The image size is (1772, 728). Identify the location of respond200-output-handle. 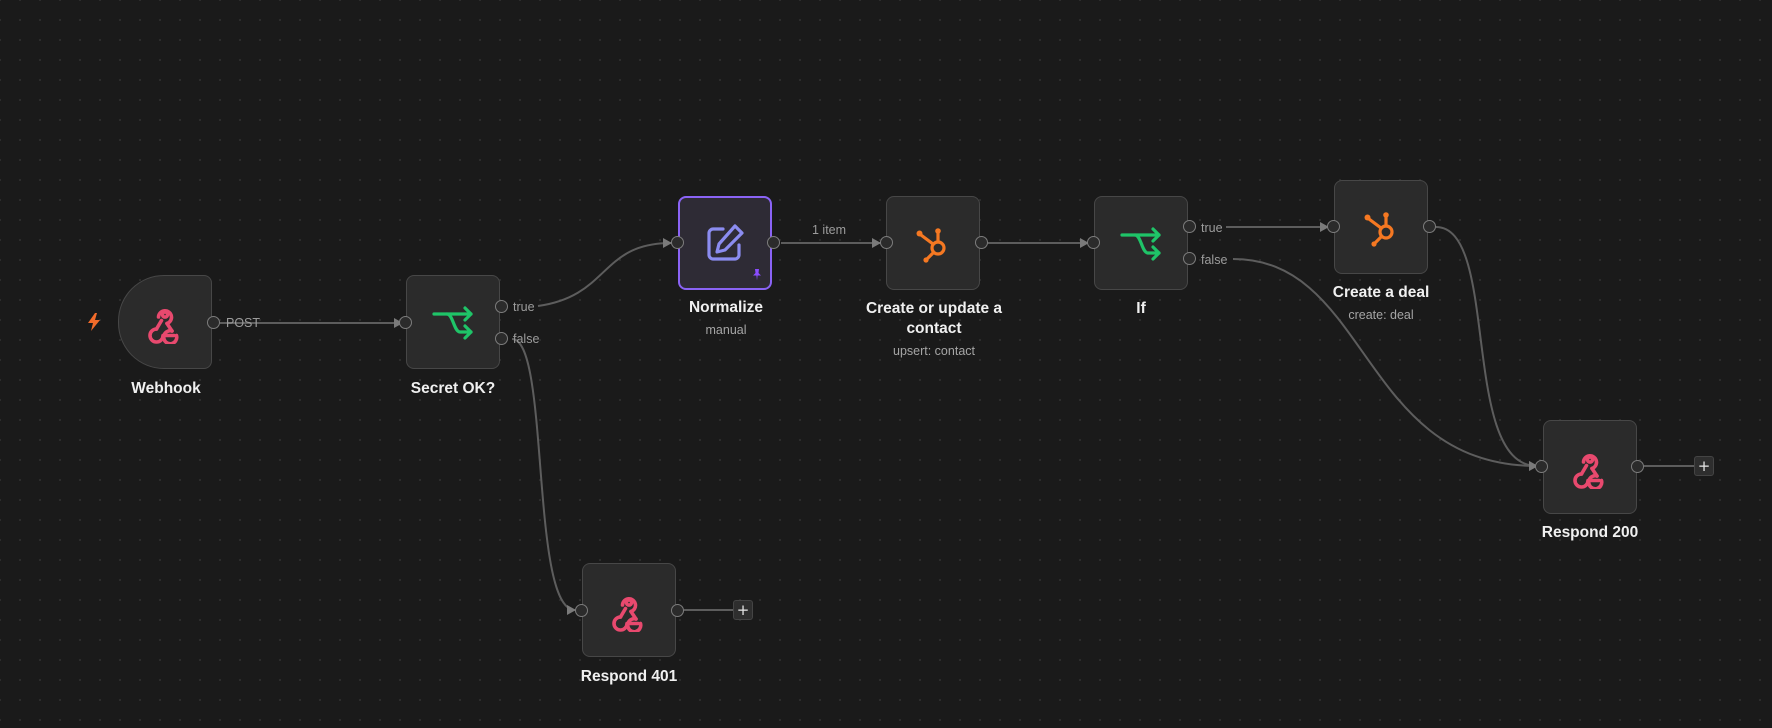
(1637, 466).